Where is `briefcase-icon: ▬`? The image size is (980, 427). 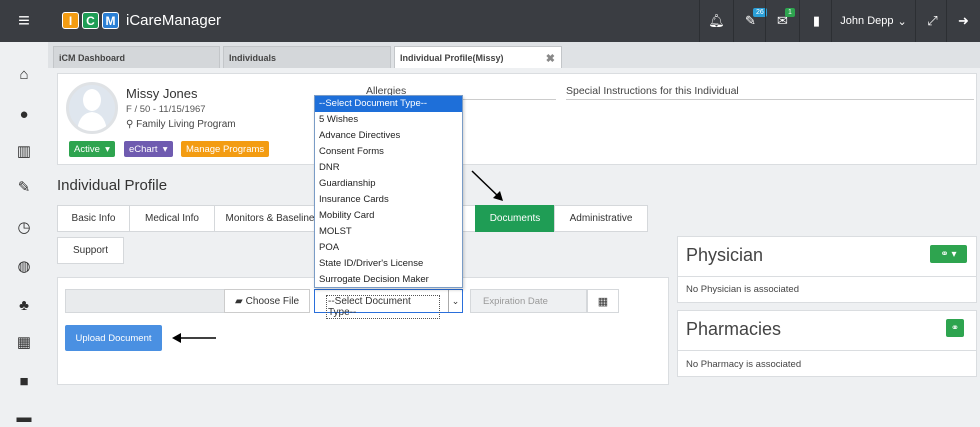
briefcase-icon: ▬ is located at coordinates (24, 417).